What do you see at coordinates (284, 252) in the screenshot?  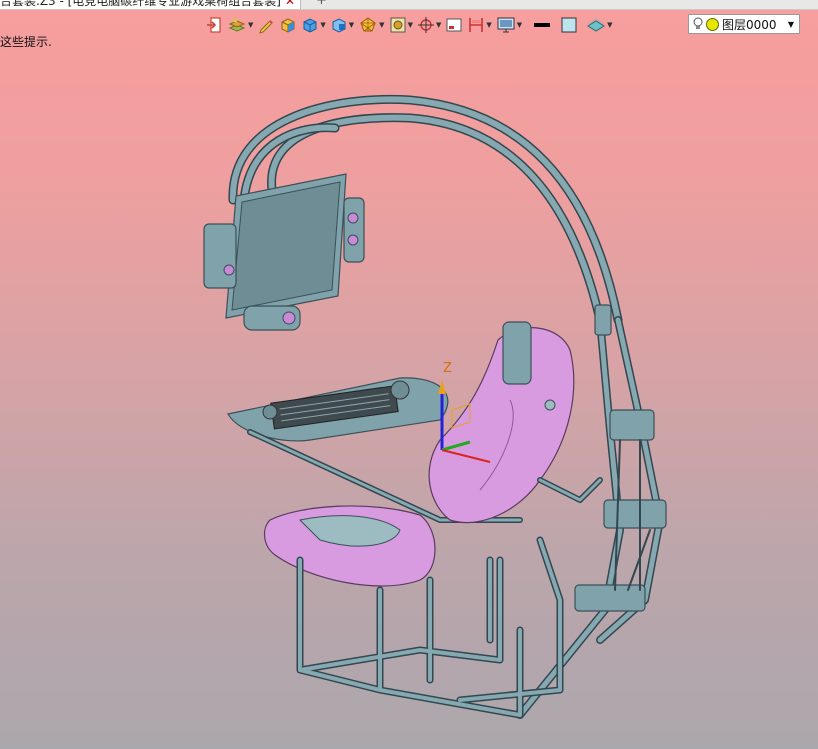 I see `monitor` at bounding box center [284, 252].